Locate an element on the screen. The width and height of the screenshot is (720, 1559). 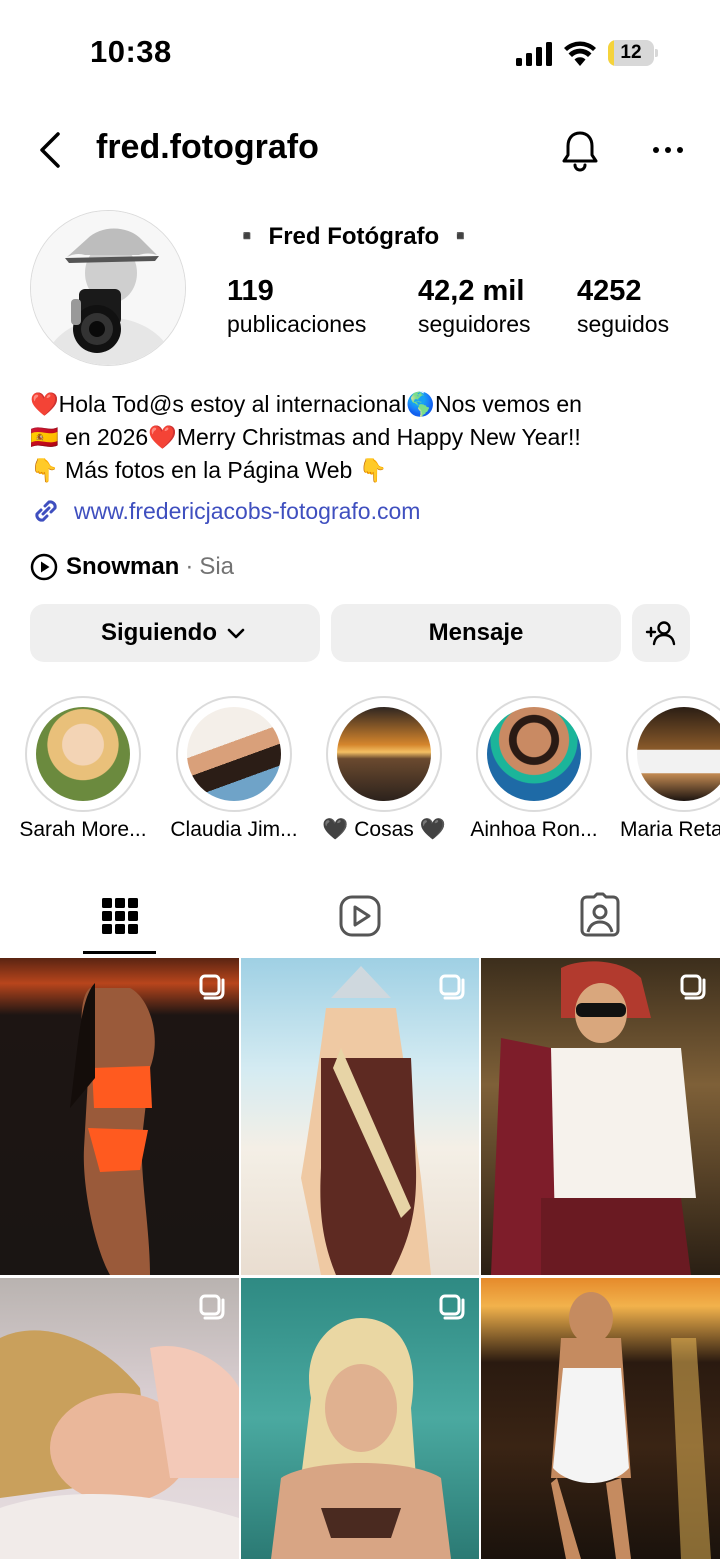
message-button: Mensaje is located at coordinates (476, 633).